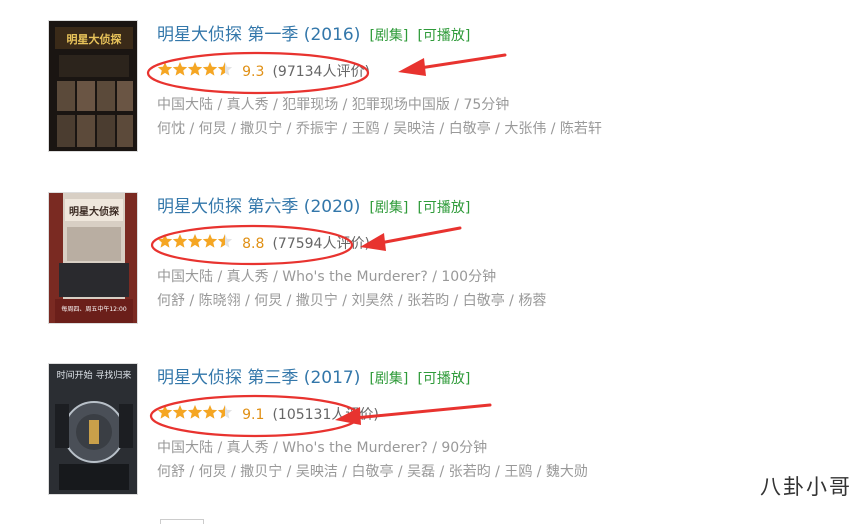 Image resolution: width=866 pixels, height=524 pixels. I want to click on meta-region-genre: 中国大陆 / 真人秀 / 犯罪现场 / 犯罪现场中国版 / 75分钟, so click(333, 105).